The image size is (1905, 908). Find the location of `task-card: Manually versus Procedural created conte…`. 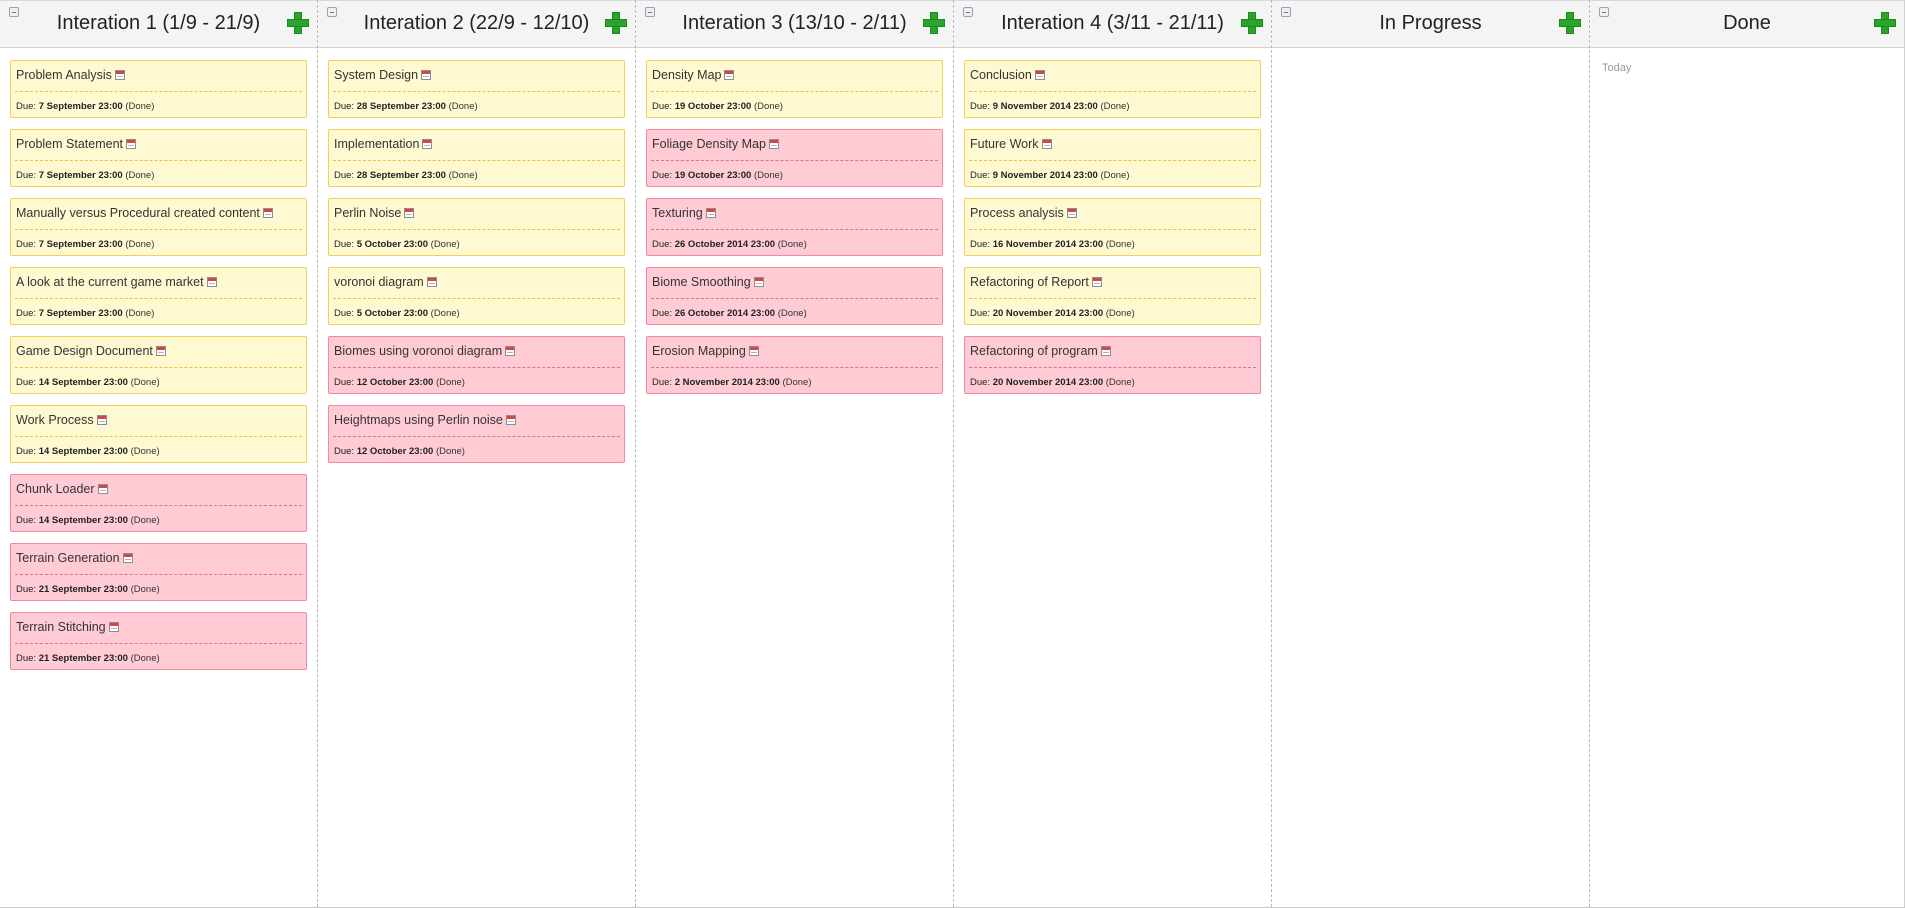

task-card: Manually versus Procedural created conte… is located at coordinates (158, 227).